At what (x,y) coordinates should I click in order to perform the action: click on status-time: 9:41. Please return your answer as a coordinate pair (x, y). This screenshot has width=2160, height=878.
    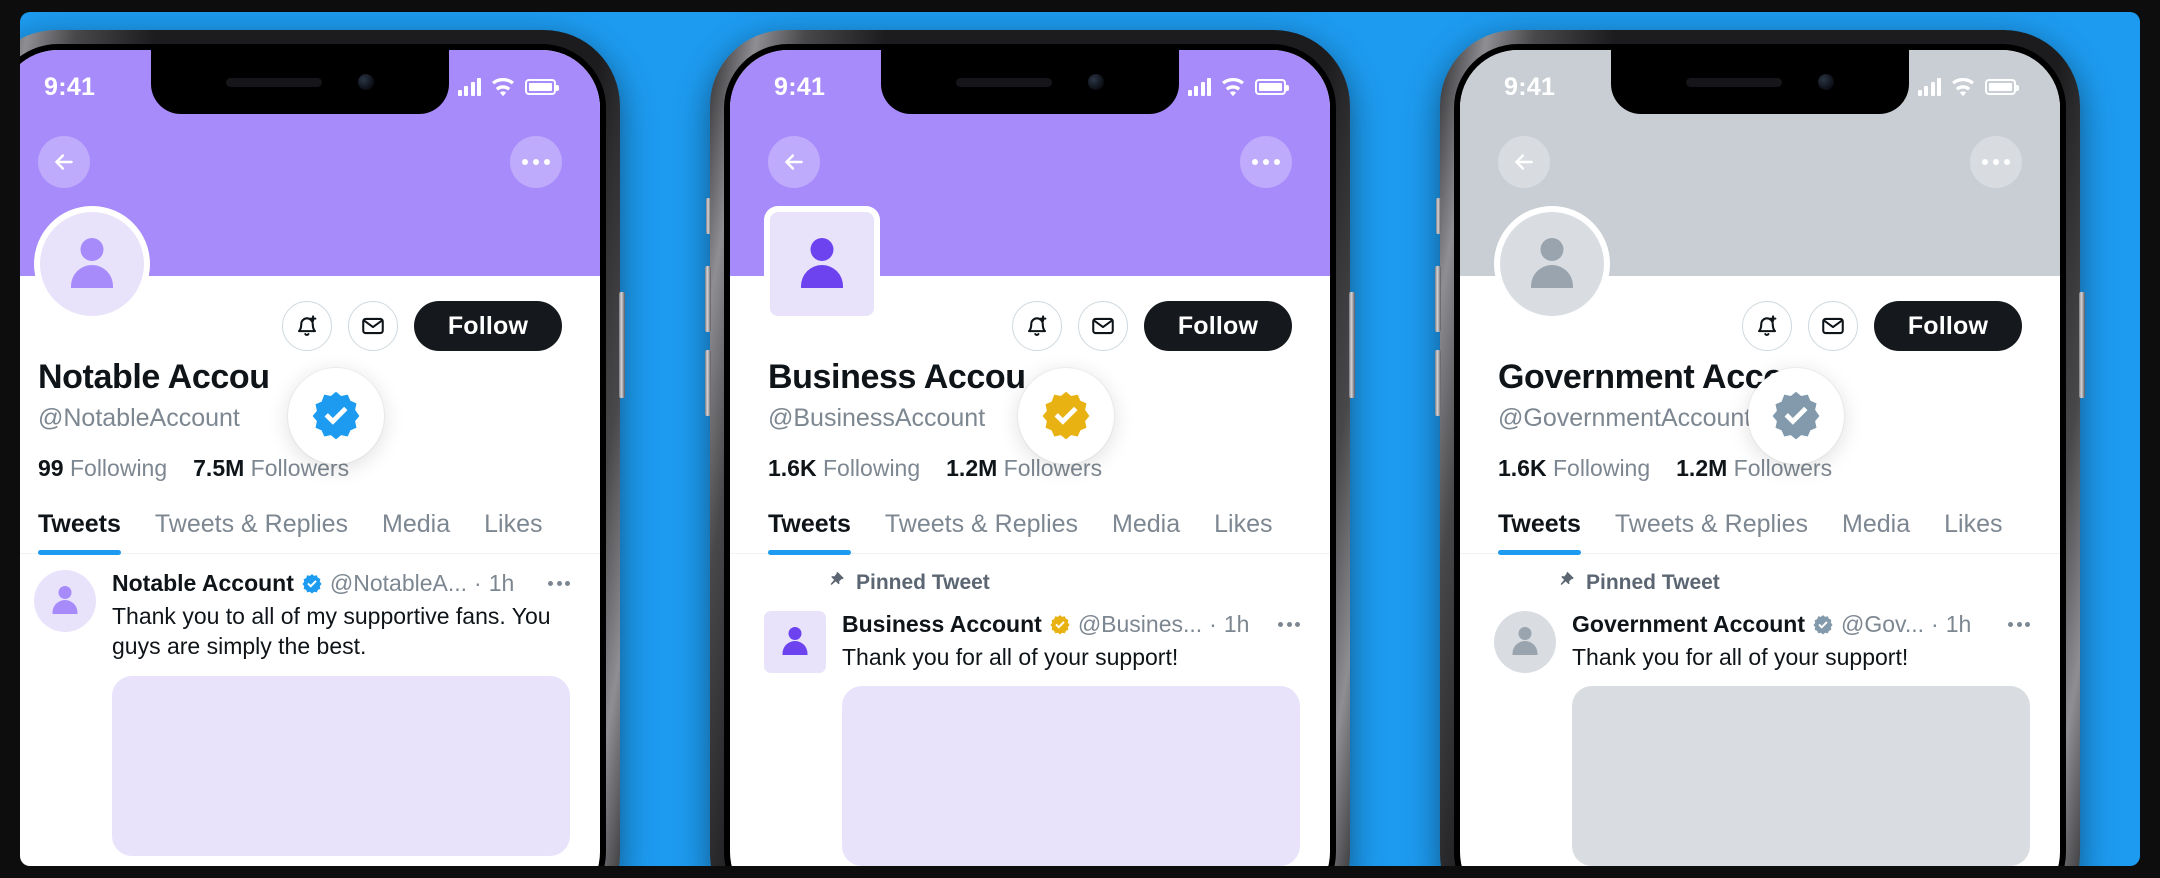
    Looking at the image, I should click on (1530, 86).